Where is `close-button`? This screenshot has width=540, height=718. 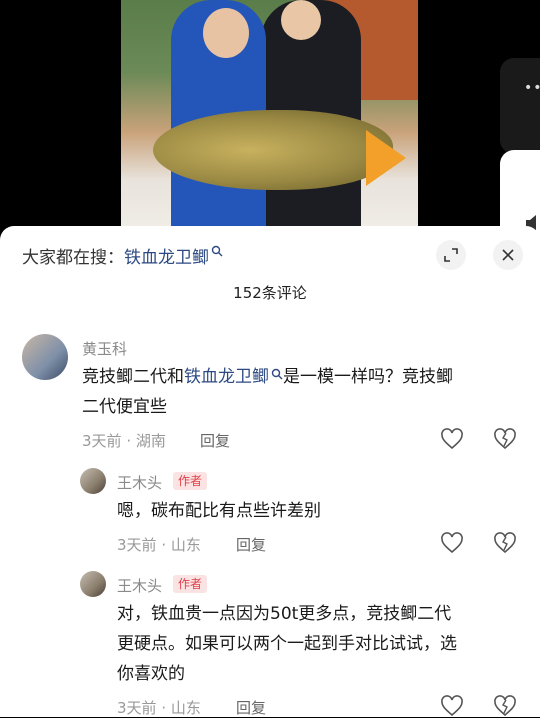
close-button is located at coordinates (508, 255).